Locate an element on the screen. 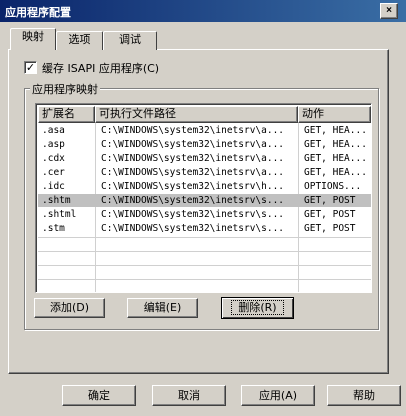  column-header-path: 可执行文件路径 is located at coordinates (196, 114).